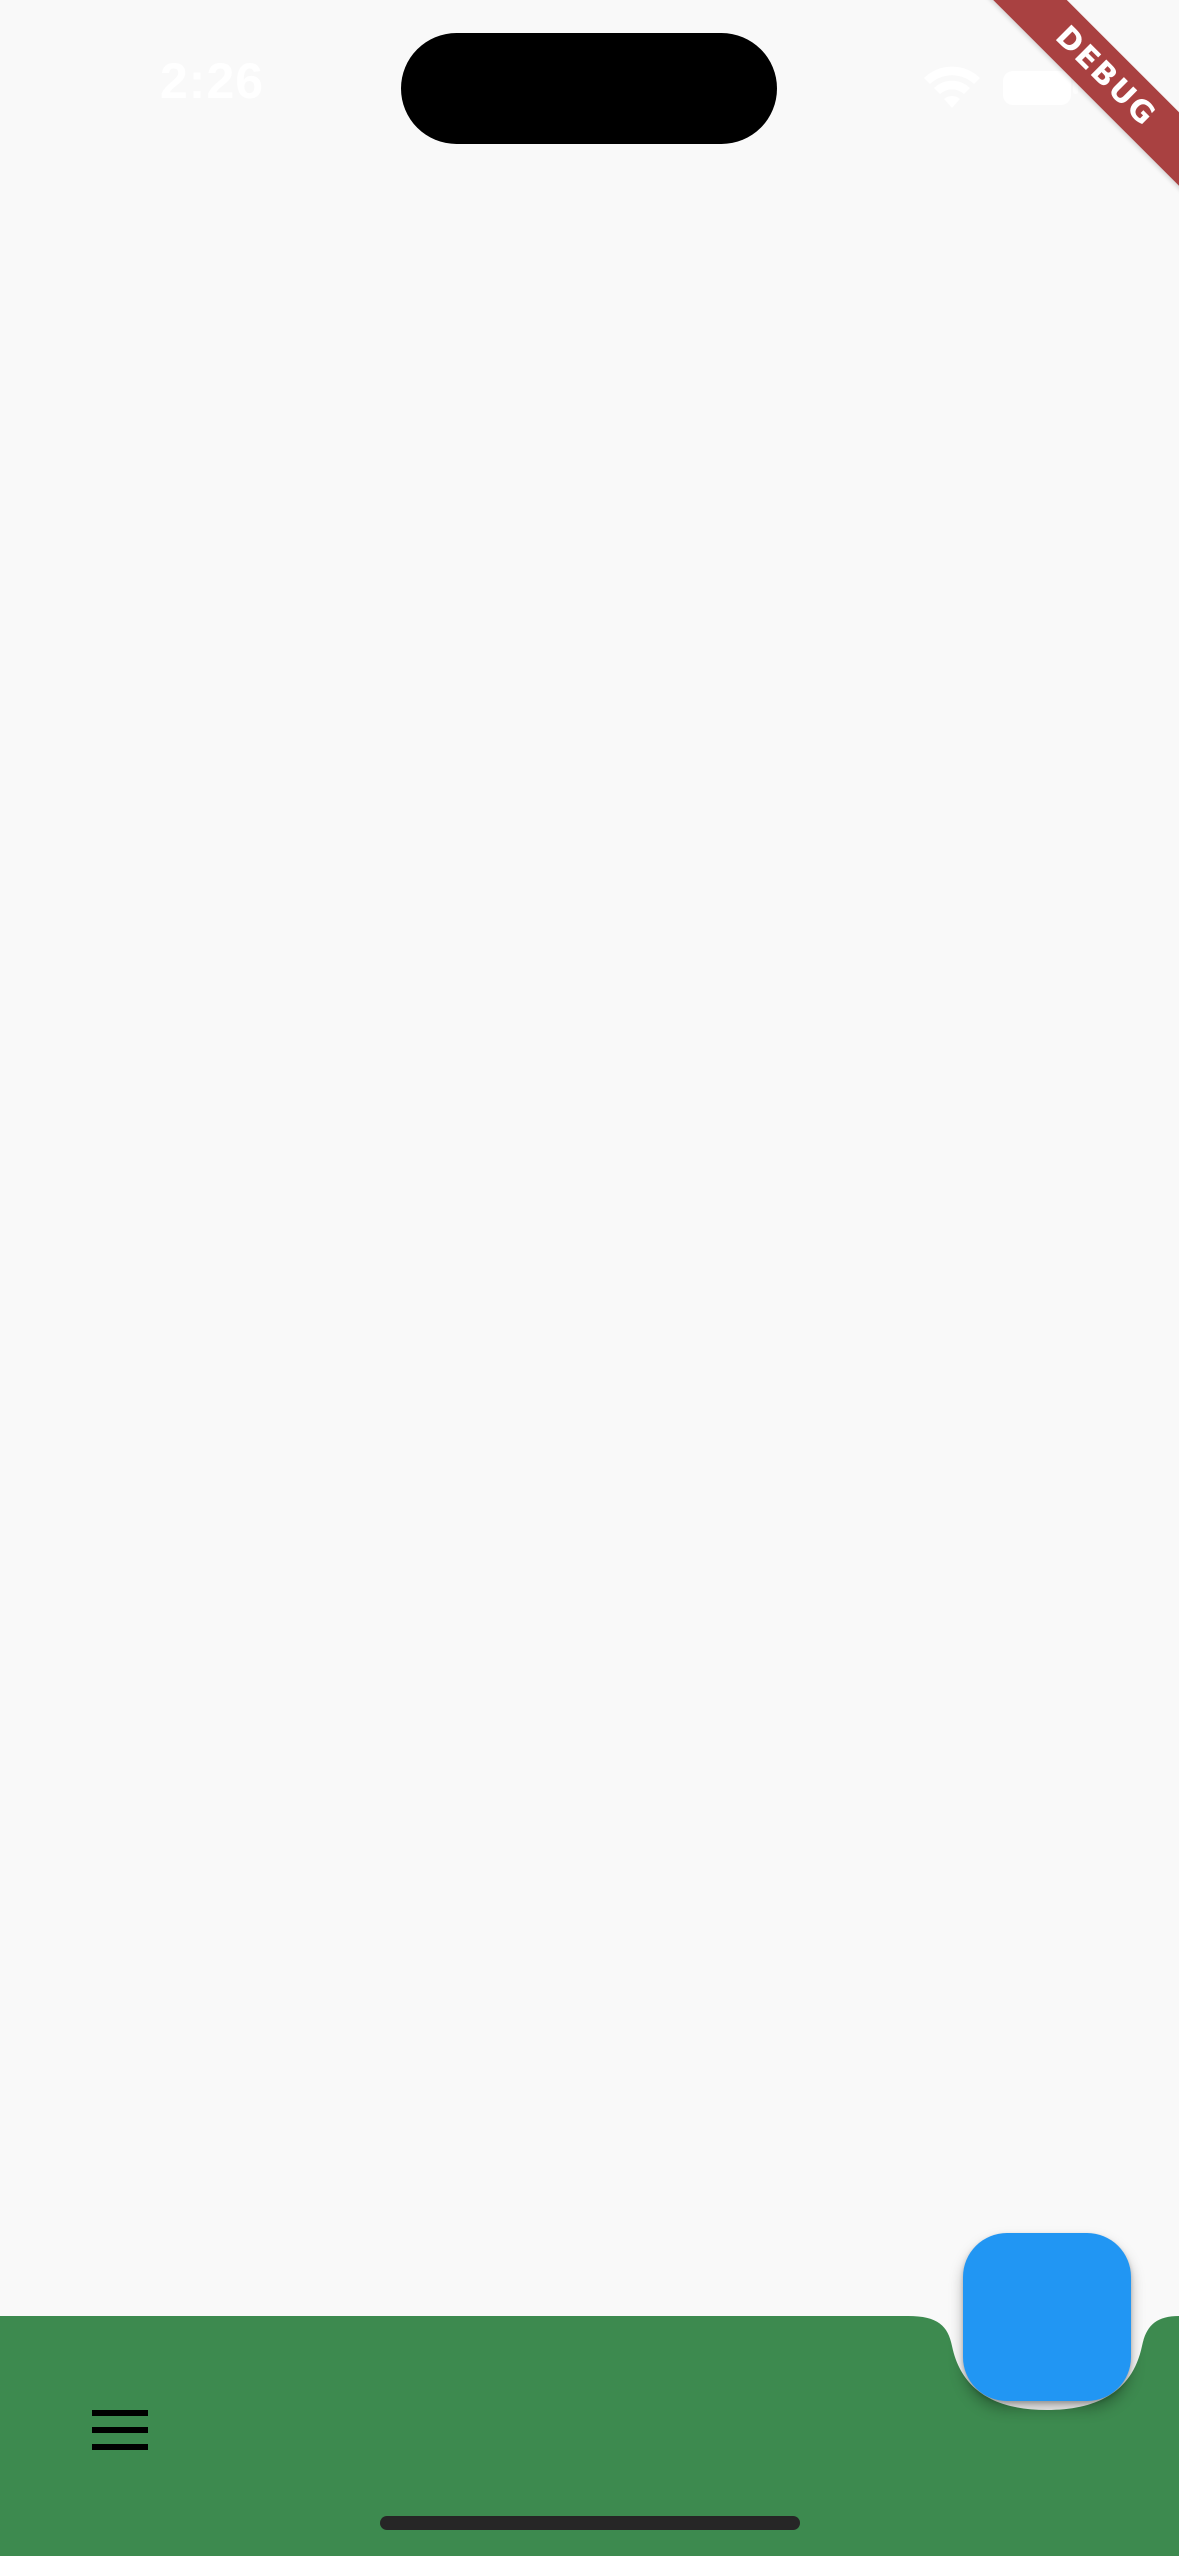  I want to click on status-bar: 2:26, so click(589, 87).